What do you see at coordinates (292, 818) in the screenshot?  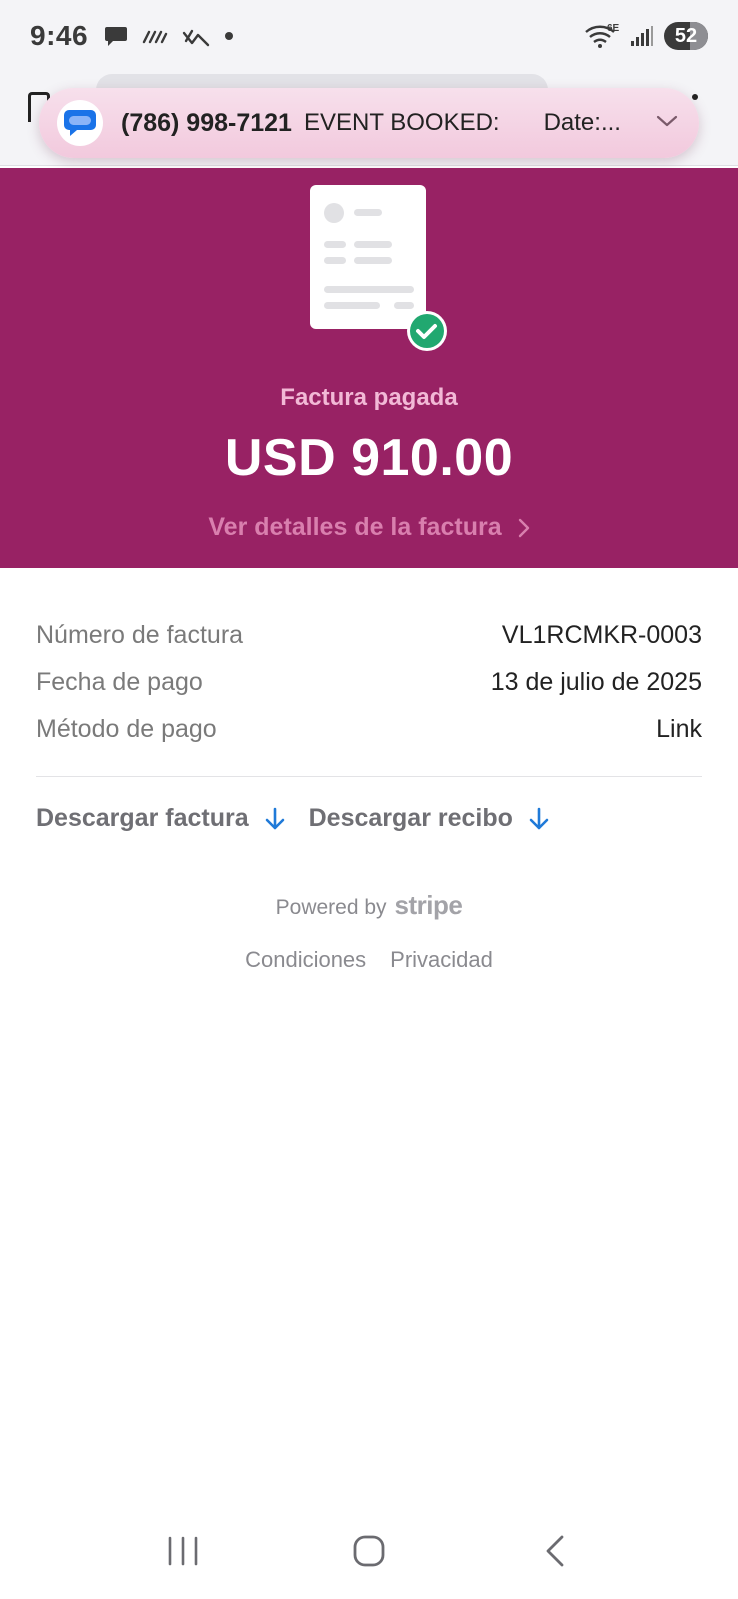 I see `download-actions: Descargar factura Descargar recibo` at bounding box center [292, 818].